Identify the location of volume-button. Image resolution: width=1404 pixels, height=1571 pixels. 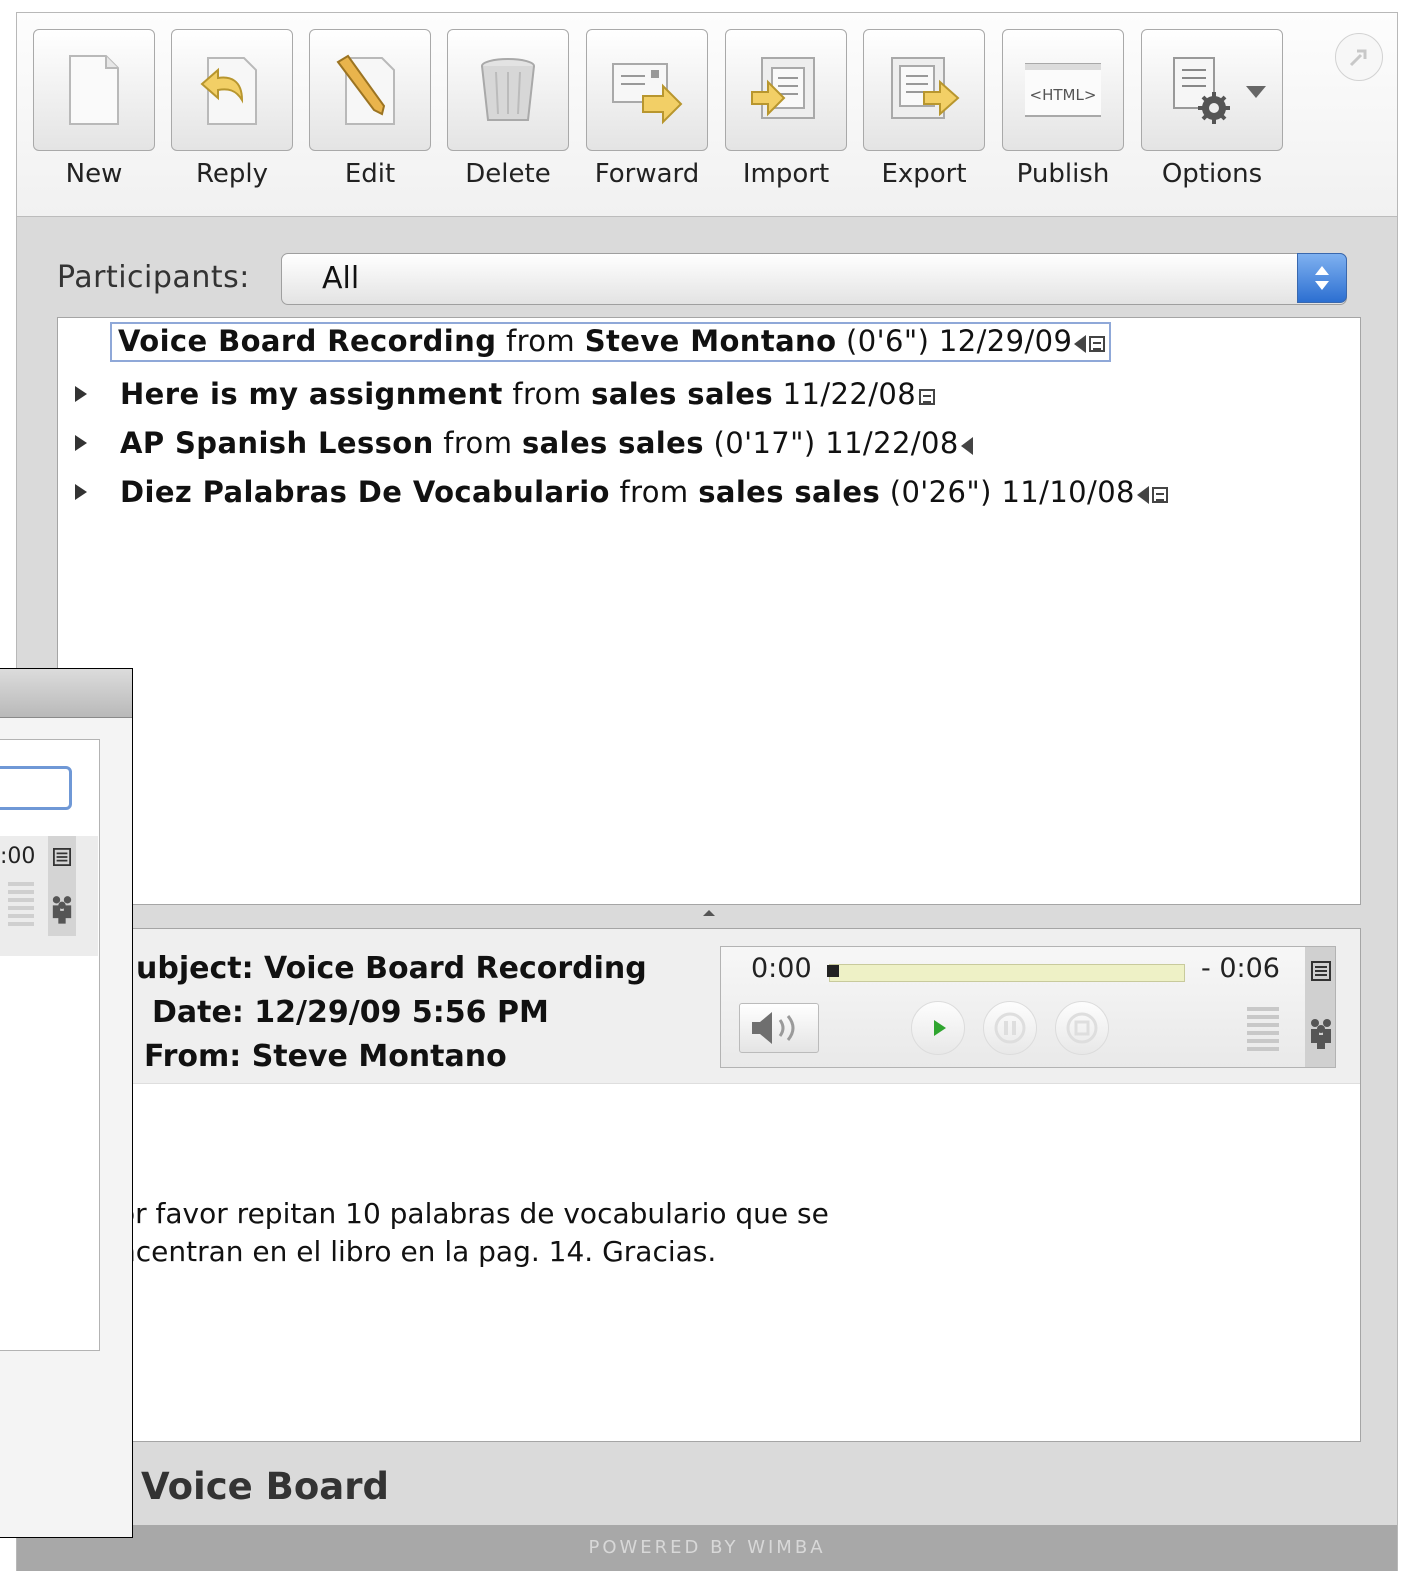
(779, 1028).